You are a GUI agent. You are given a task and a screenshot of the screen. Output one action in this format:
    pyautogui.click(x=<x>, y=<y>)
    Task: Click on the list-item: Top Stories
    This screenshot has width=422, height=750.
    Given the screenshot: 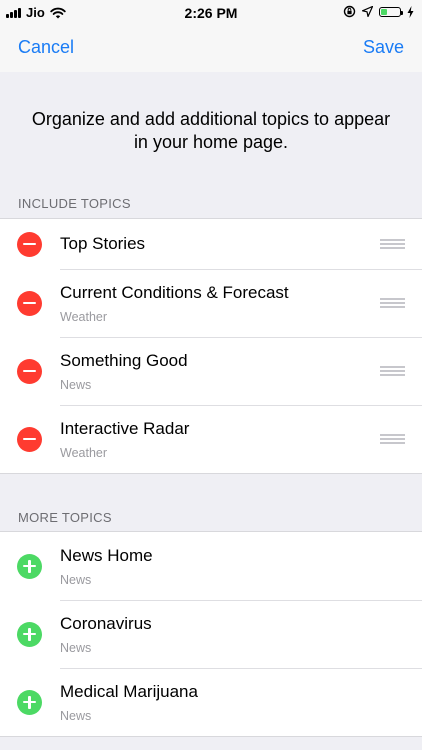 What is the action you would take?
    pyautogui.click(x=211, y=244)
    